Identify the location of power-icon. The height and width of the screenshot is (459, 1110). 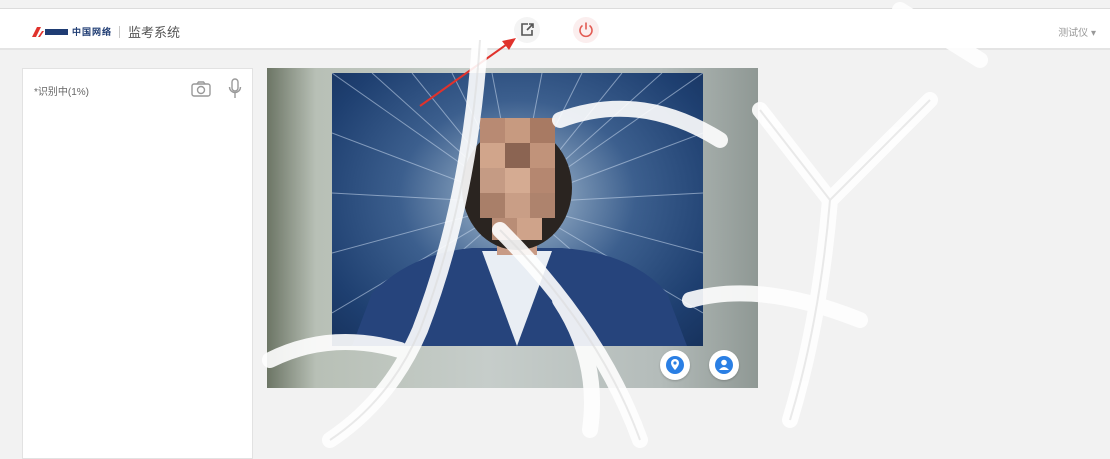
(586, 30).